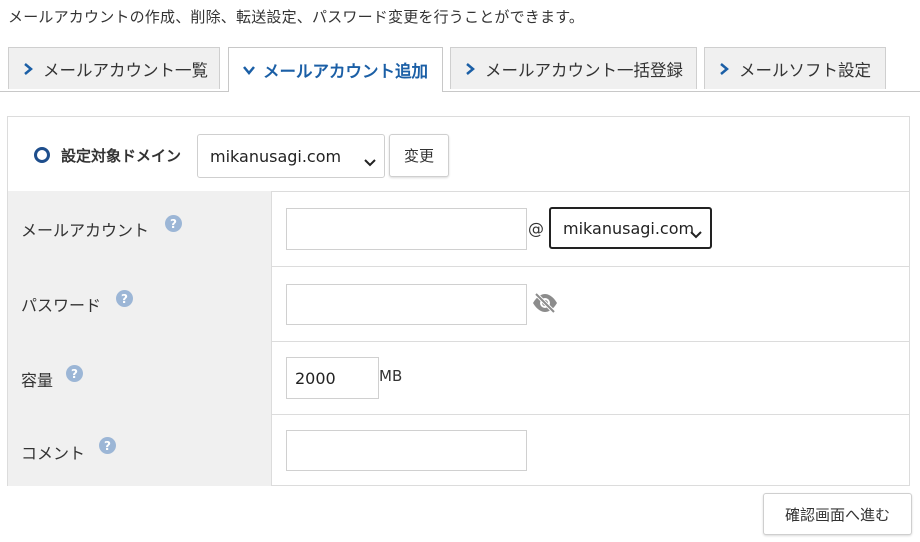 The width and height of the screenshot is (920, 542). I want to click on tab-mail-software-settings: メールソフト設定, so click(795, 68).